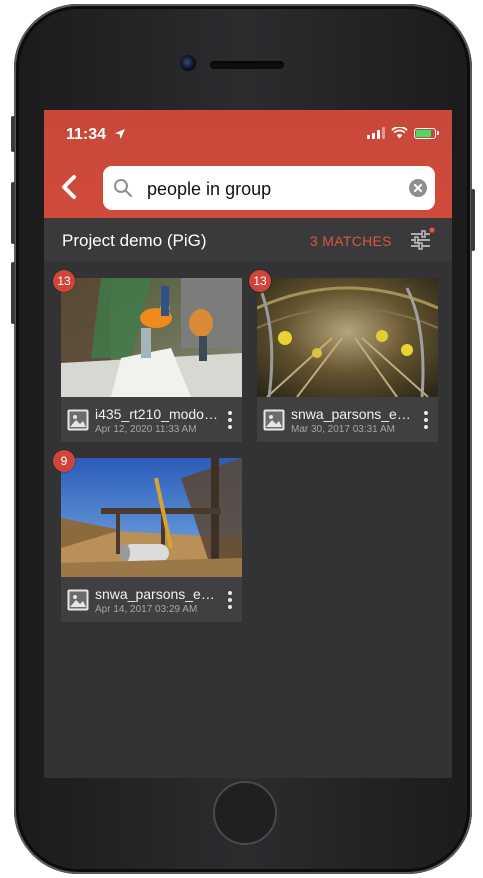 This screenshot has width=483, height=878. Describe the element at coordinates (473, 220) in the screenshot. I see `power-button` at that location.